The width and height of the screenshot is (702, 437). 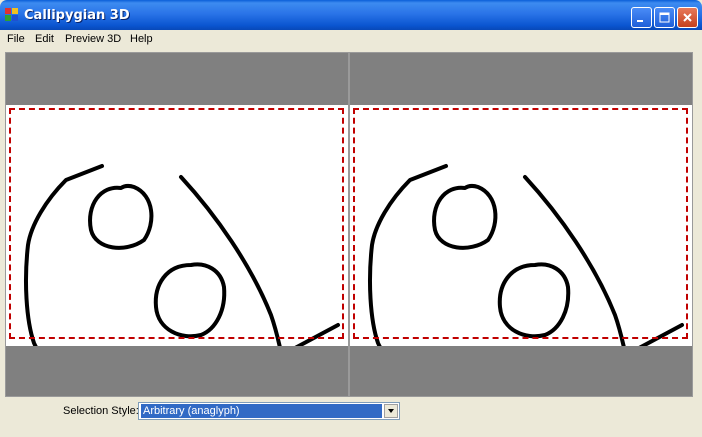 I want to click on menu-edit: Edit, so click(x=44, y=39).